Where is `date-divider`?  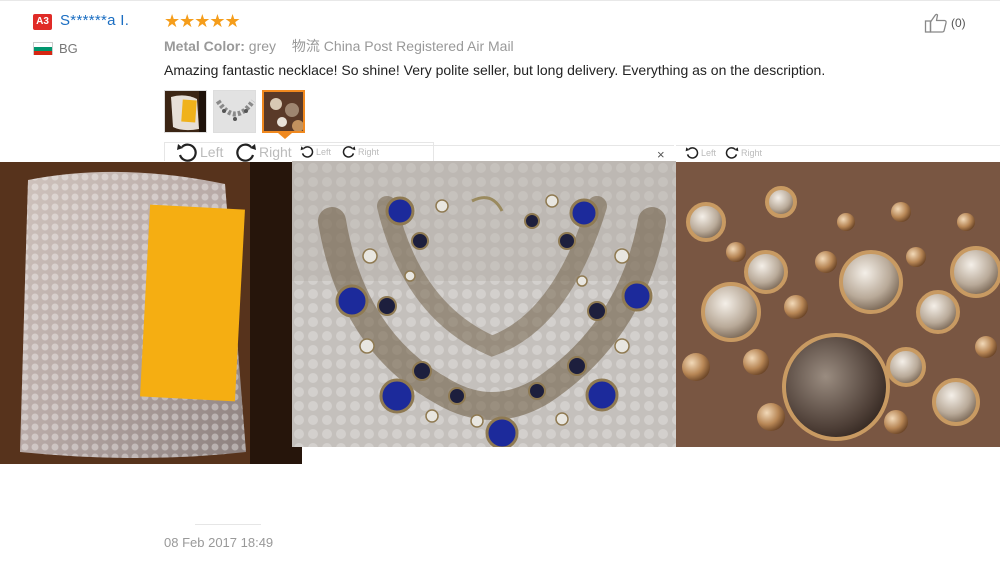
date-divider is located at coordinates (228, 524).